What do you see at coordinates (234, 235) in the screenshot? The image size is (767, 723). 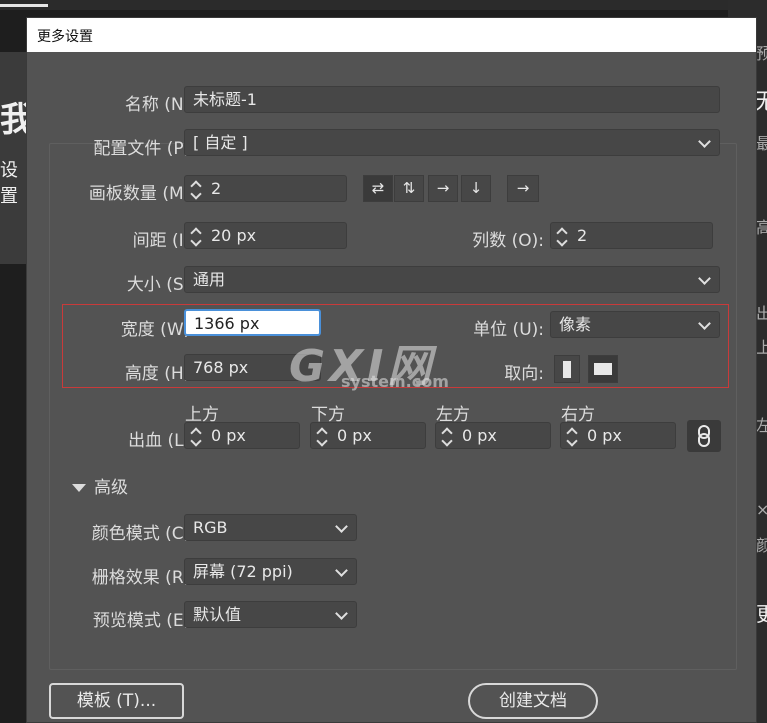 I see `spacing-value: 20 px` at bounding box center [234, 235].